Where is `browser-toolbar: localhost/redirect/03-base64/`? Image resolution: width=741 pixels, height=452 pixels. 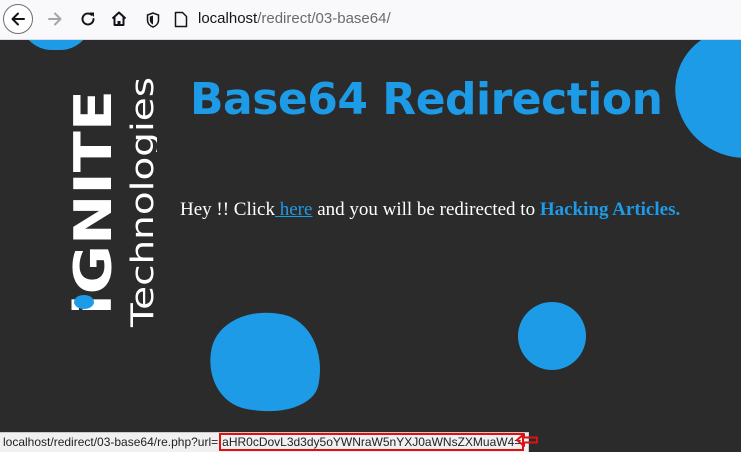 browser-toolbar: localhost/redirect/03-base64/ is located at coordinates (370, 20).